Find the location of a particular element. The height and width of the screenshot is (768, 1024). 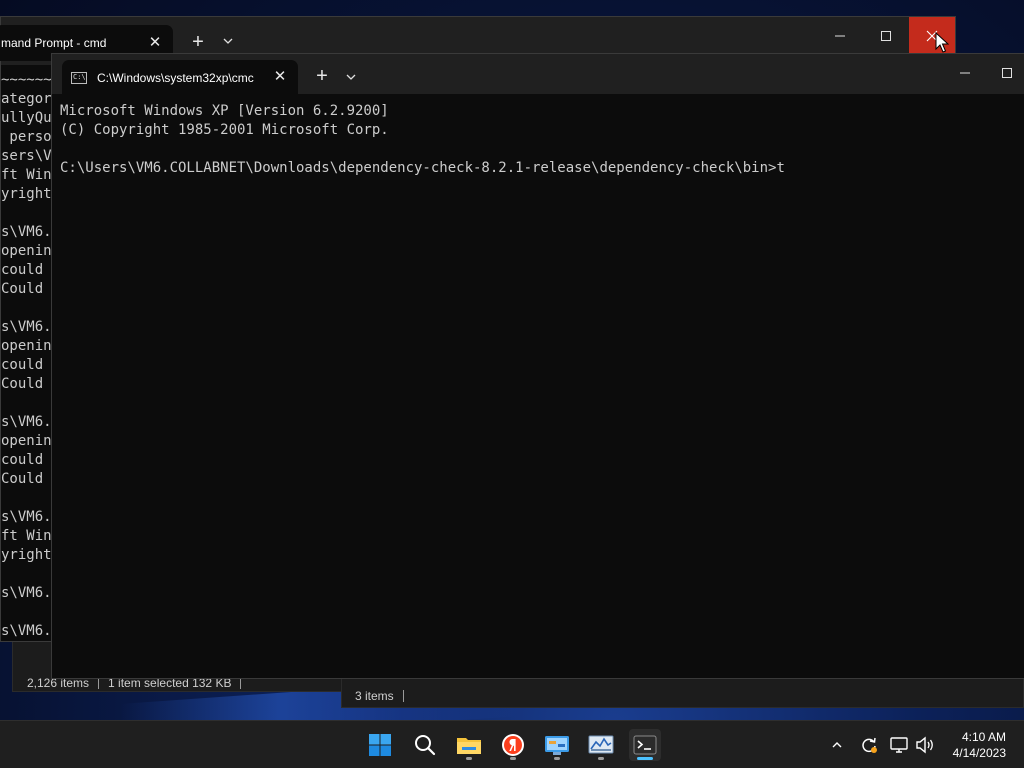

tab-label: C:\Windows\system32xp\cmc is located at coordinates (175, 78).